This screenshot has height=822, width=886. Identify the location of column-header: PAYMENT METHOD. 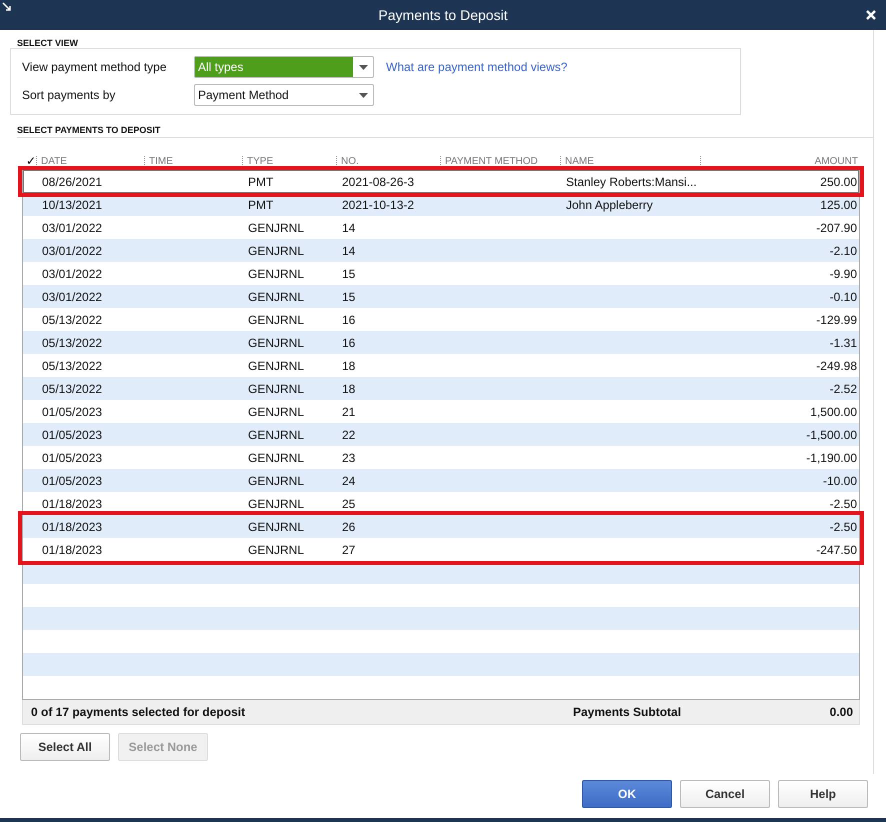
(500, 161).